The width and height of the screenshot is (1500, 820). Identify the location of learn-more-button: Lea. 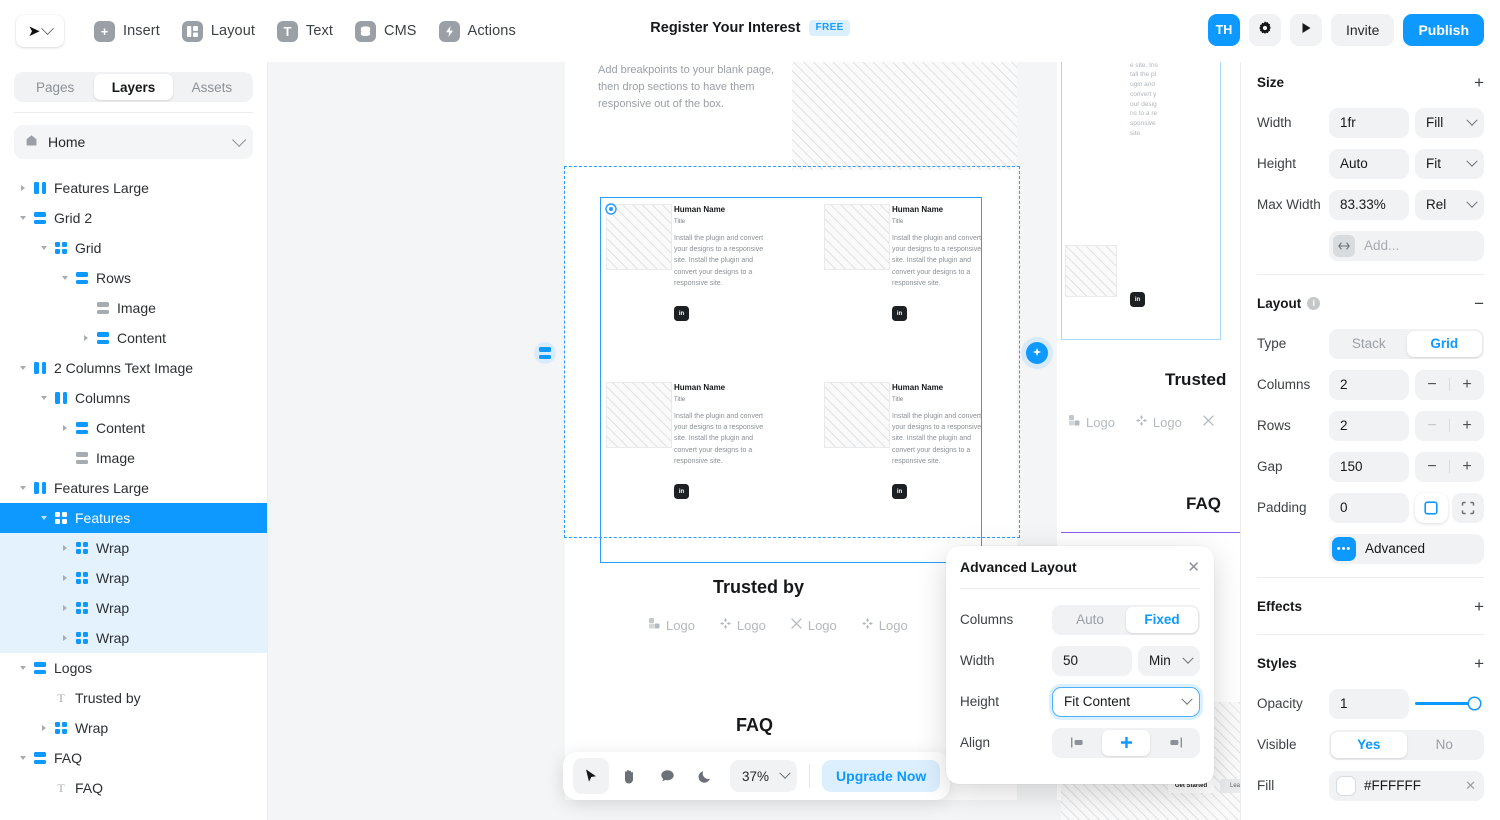
(1230, 786).